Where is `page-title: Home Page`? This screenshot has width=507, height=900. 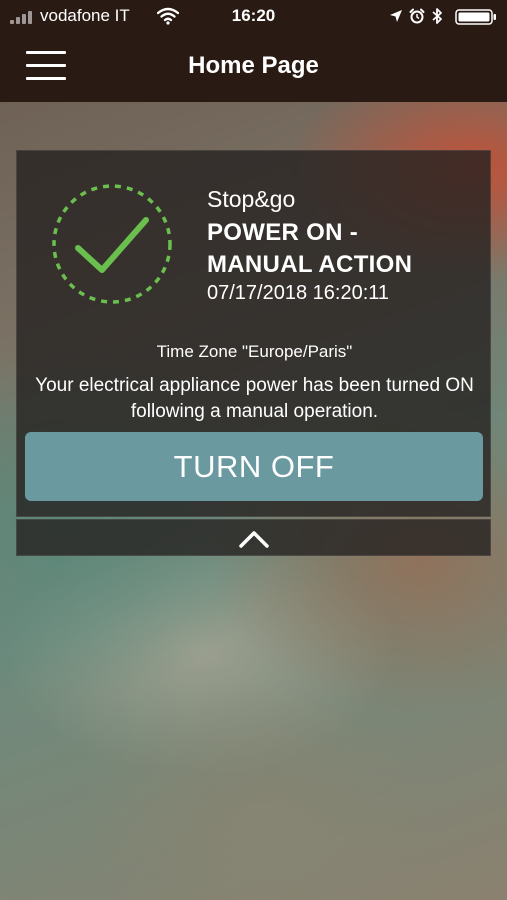
page-title: Home Page is located at coordinates (253, 65).